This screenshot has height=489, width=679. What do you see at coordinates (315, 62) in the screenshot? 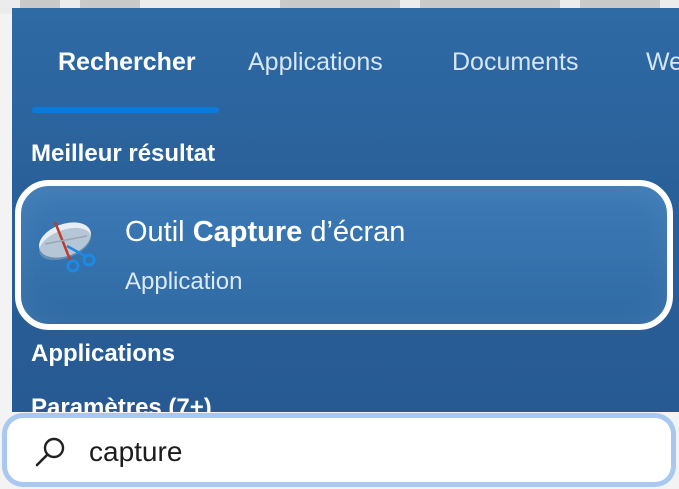
I see `tab-applications: Applications` at bounding box center [315, 62].